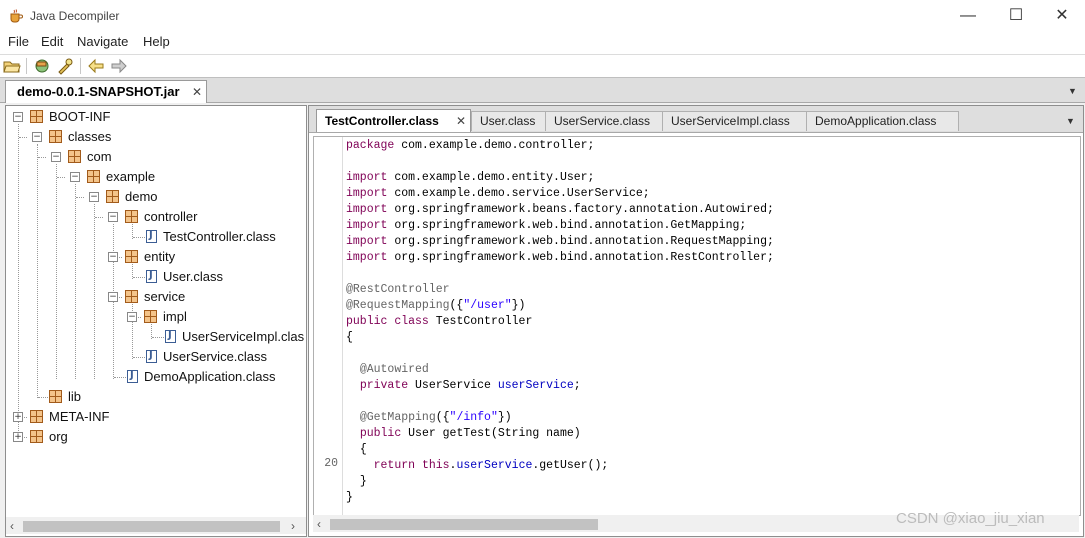 This screenshot has width=1085, height=538. Describe the element at coordinates (16, 16) in the screenshot. I see `coffee-cup-icon` at that location.